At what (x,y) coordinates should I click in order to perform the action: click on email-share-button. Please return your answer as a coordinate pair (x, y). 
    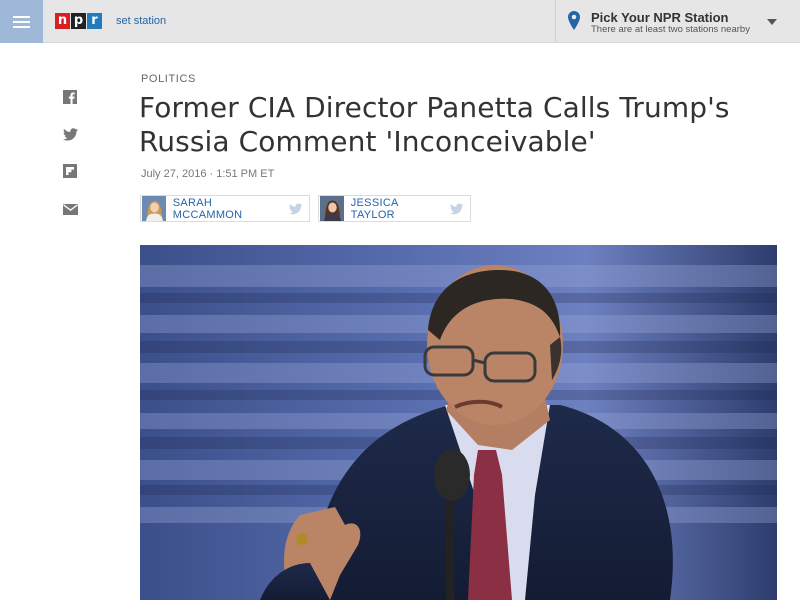
    Looking at the image, I should click on (70, 209).